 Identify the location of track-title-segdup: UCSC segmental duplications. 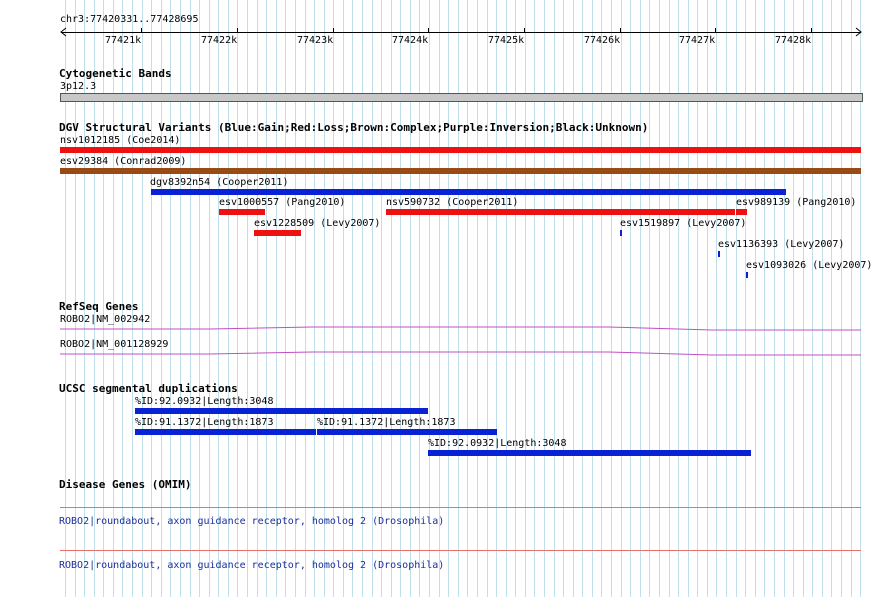
(148, 388).